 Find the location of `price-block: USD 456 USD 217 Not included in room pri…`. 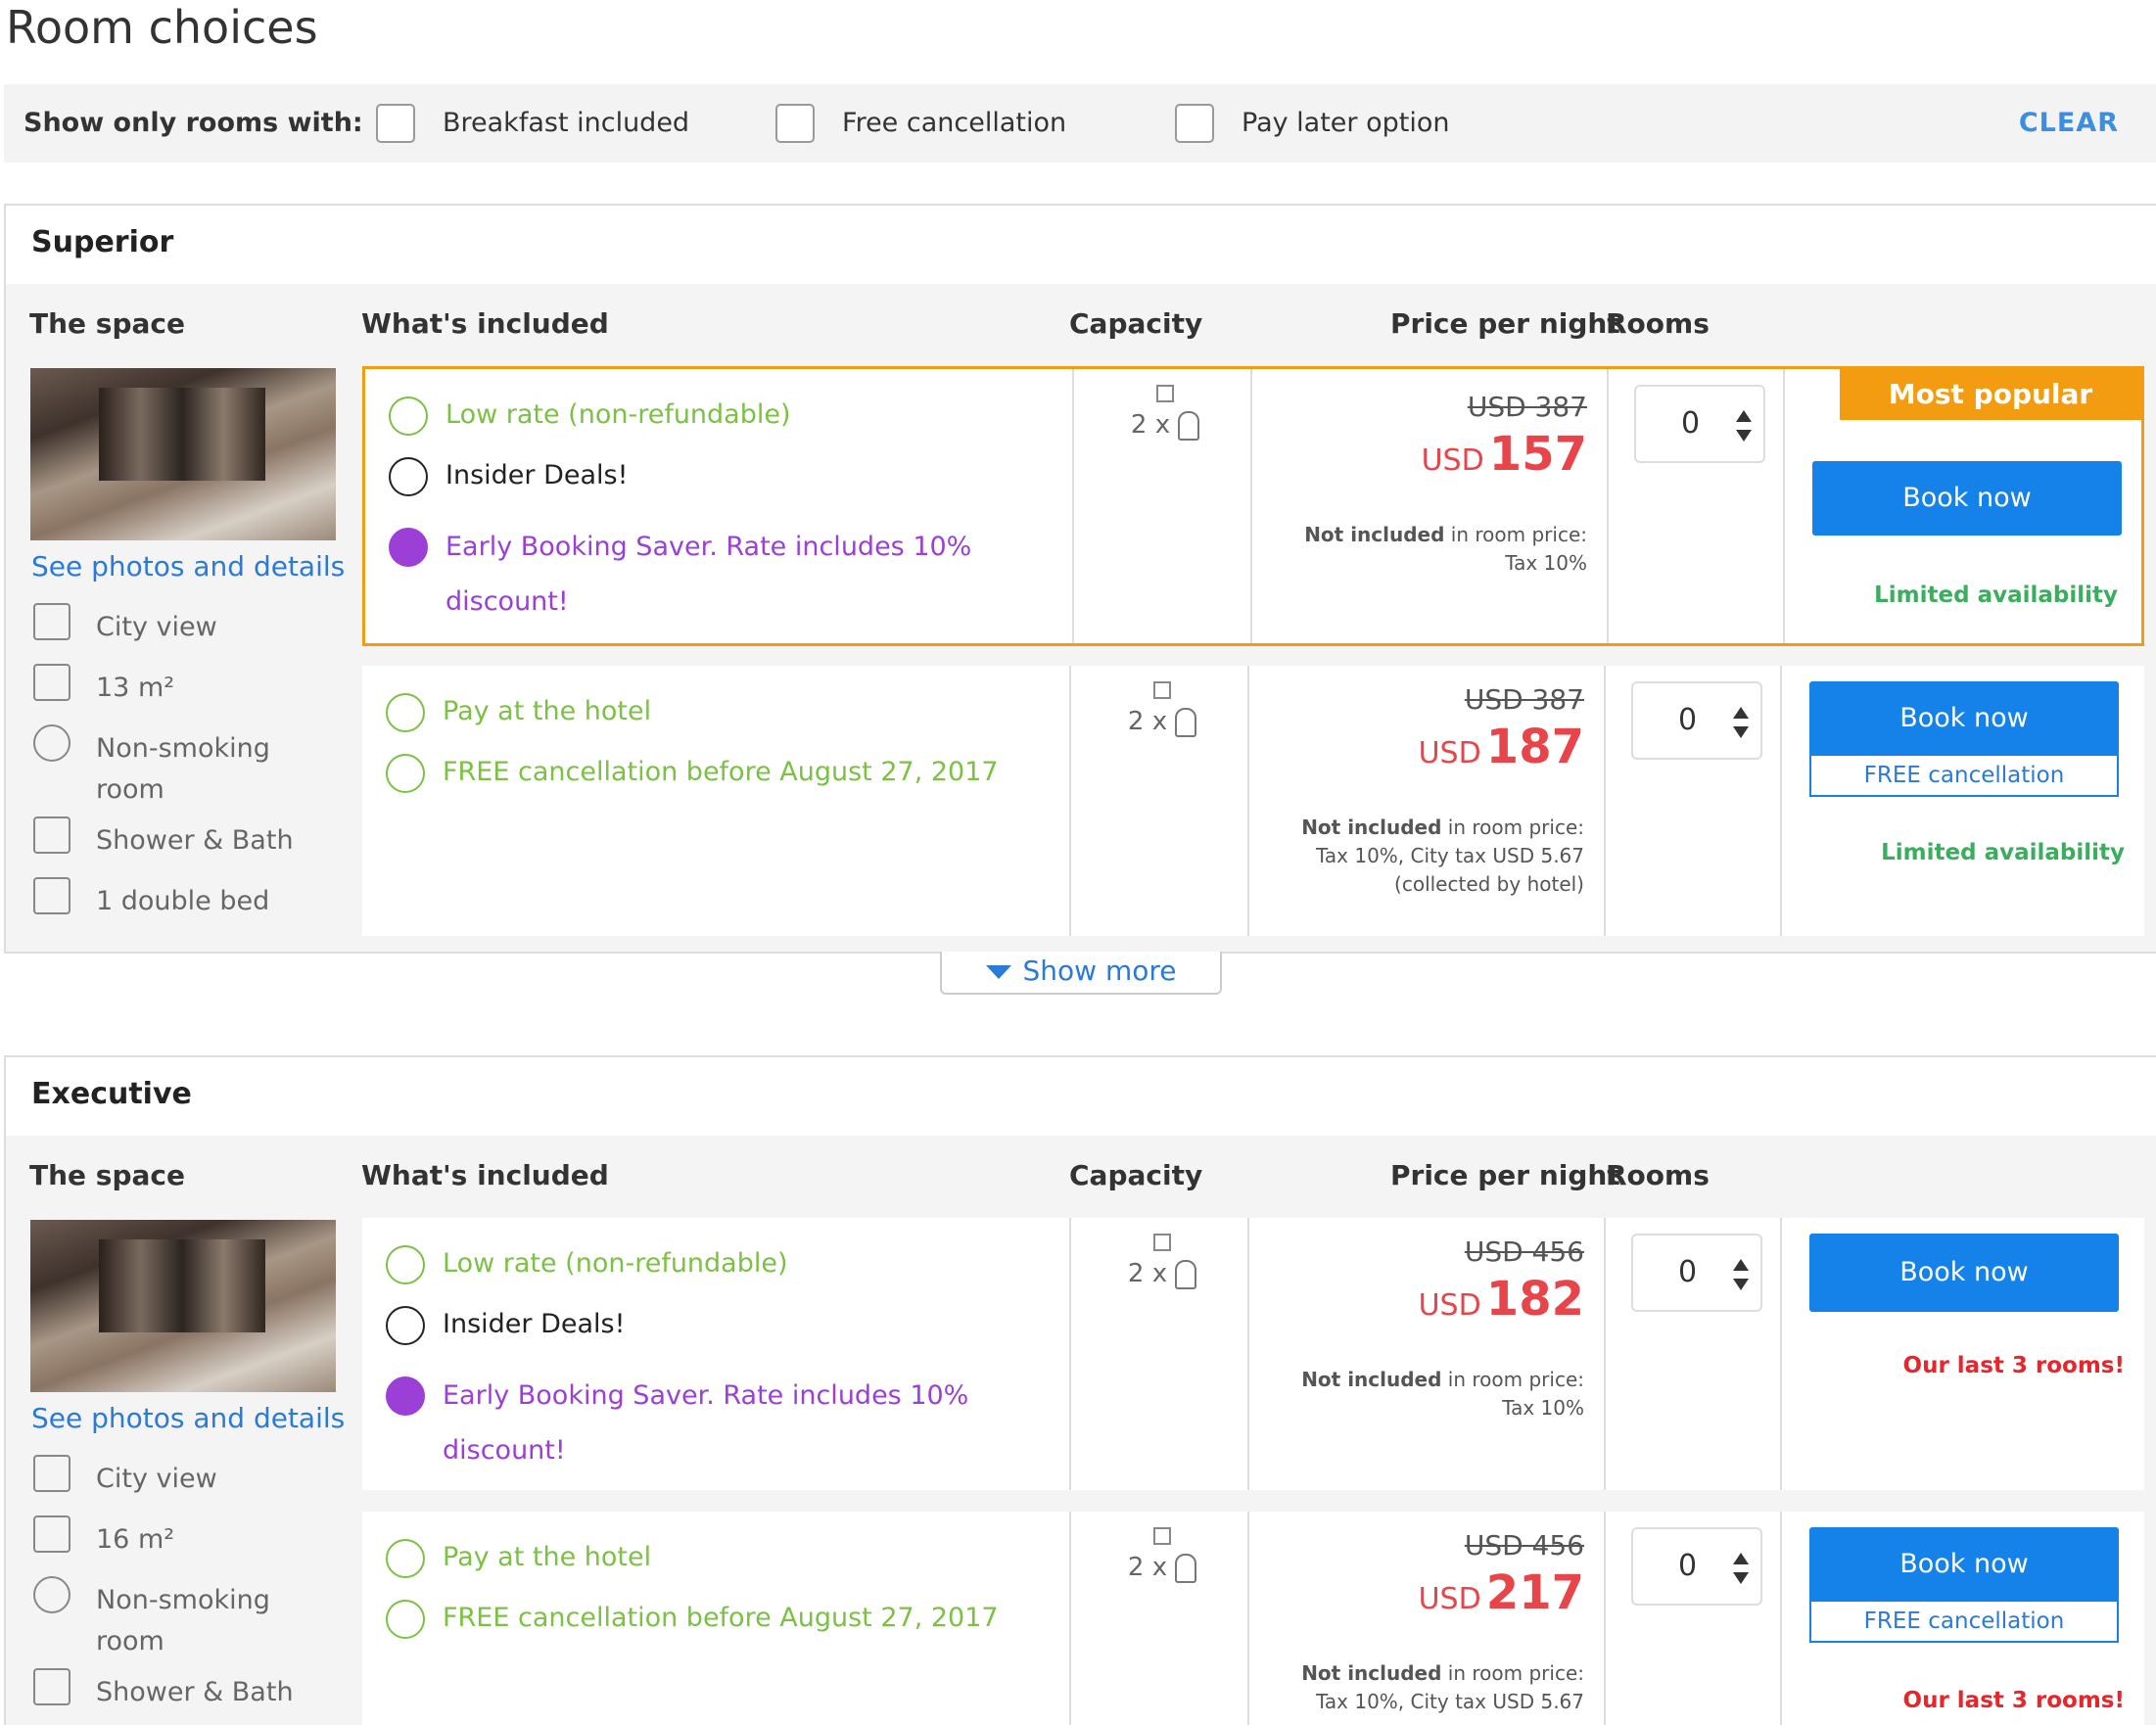

price-block: USD 456 USD 217 Not included in room pri… is located at coordinates (1415, 1622).